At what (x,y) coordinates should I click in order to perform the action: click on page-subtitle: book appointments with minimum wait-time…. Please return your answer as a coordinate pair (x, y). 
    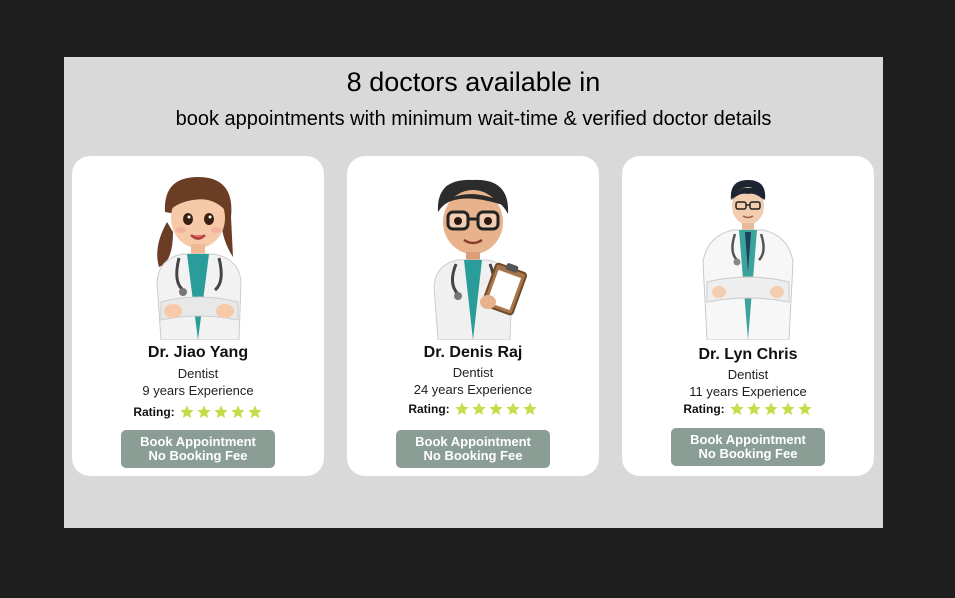
    Looking at the image, I should click on (473, 119).